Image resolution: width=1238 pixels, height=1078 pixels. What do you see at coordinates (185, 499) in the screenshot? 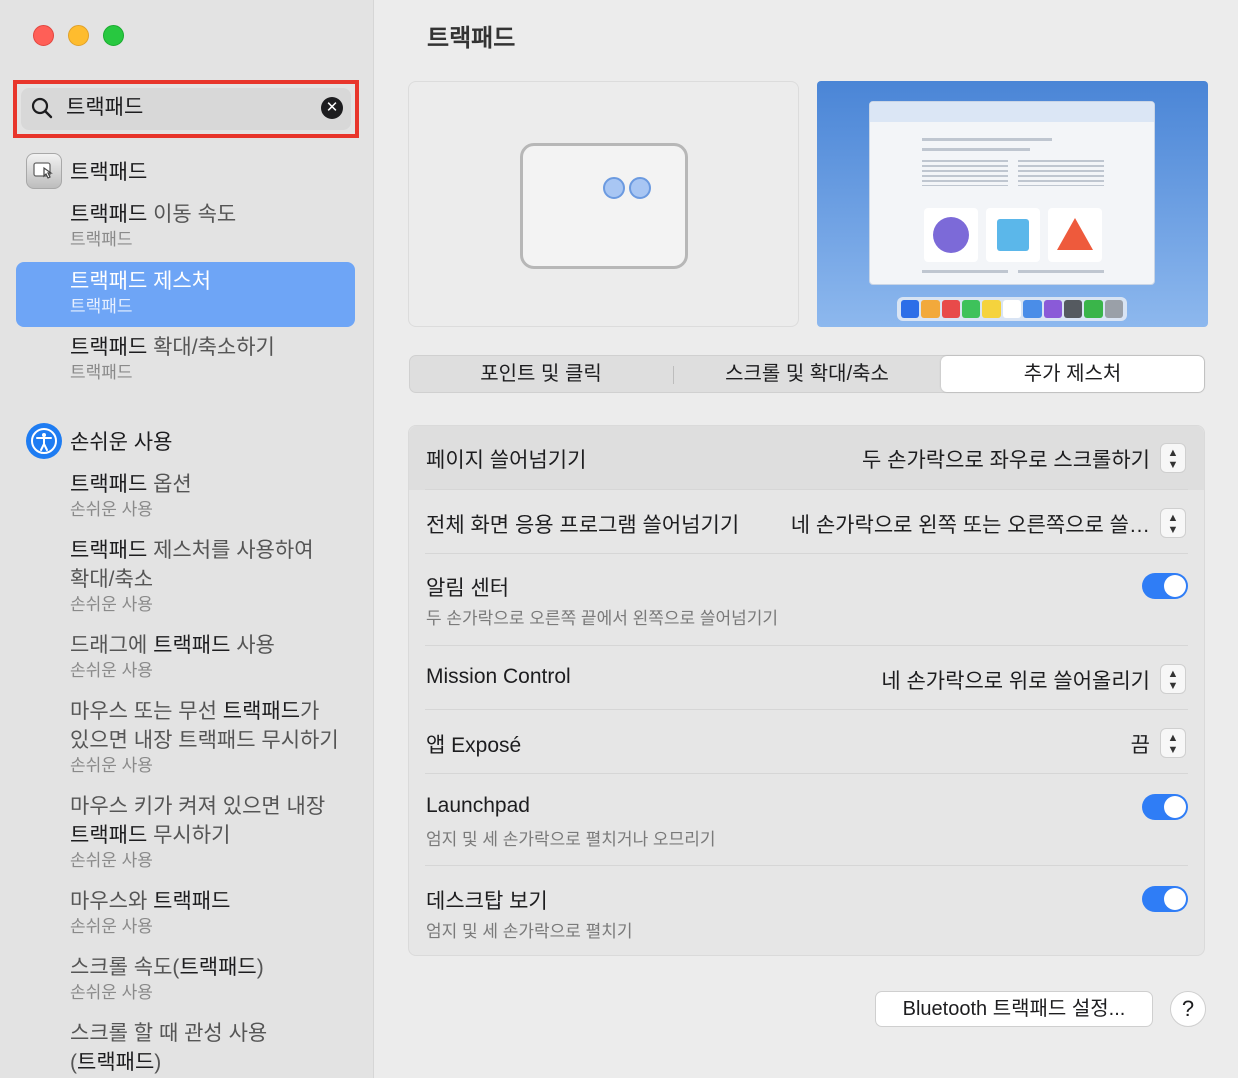
I see `sidebar-item-trackpad-options: 트랙패드 옵션 손쉬운 사용` at bounding box center [185, 499].